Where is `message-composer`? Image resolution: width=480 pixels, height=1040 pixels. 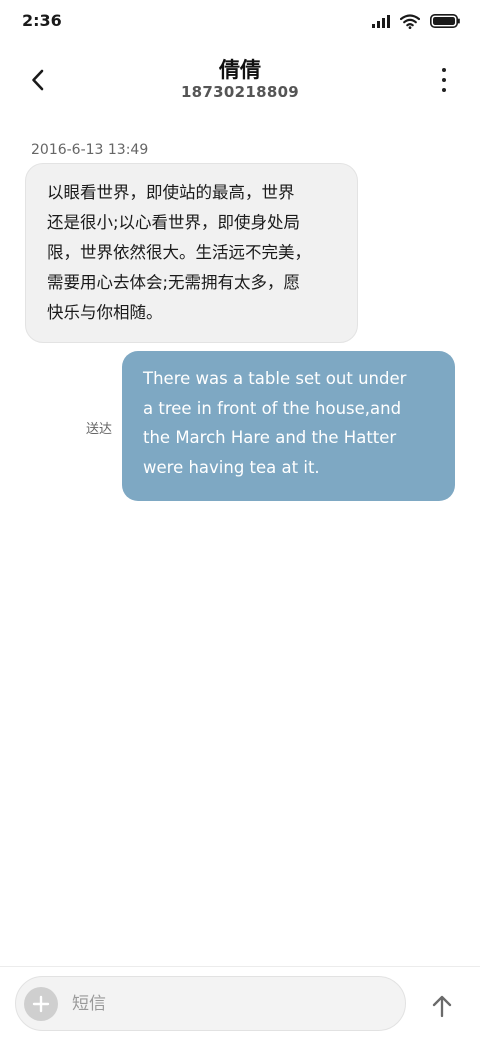
message-composer is located at coordinates (210, 1003).